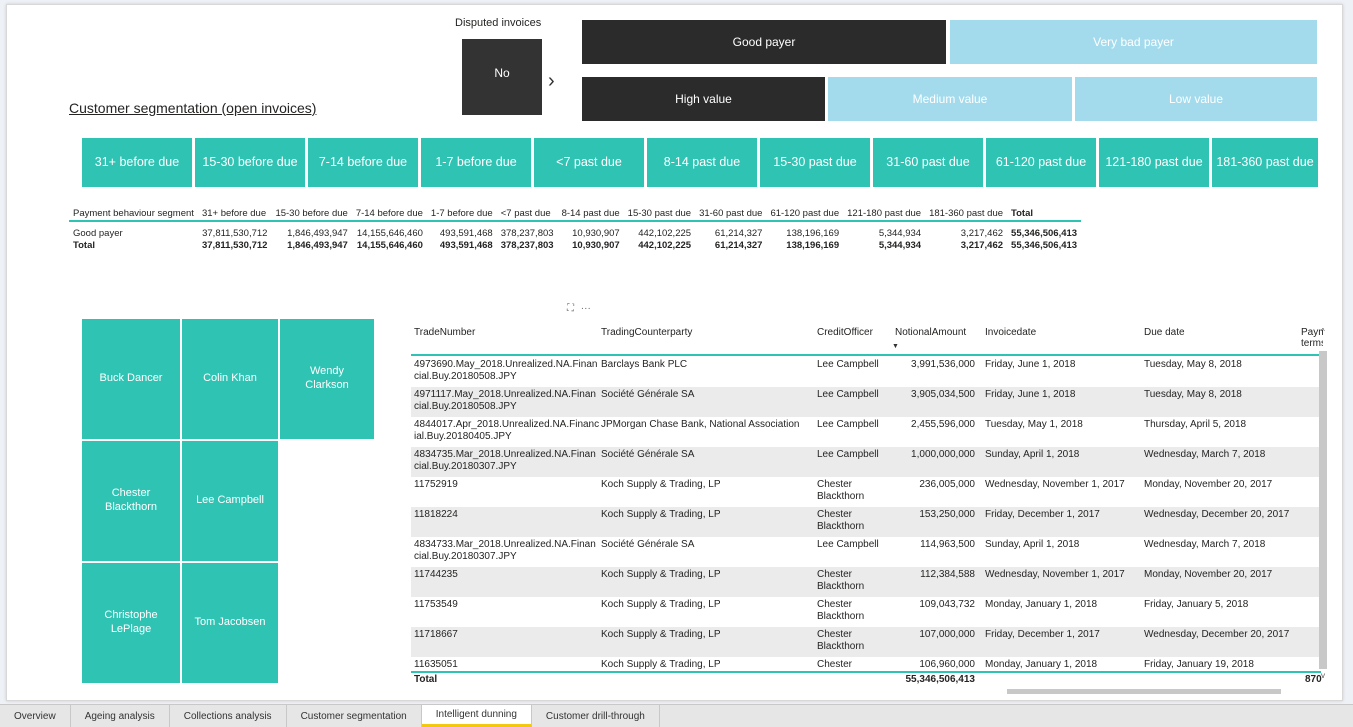 This screenshot has width=1353, height=727. What do you see at coordinates (703, 99) in the screenshot?
I see `high-value-button: High value` at bounding box center [703, 99].